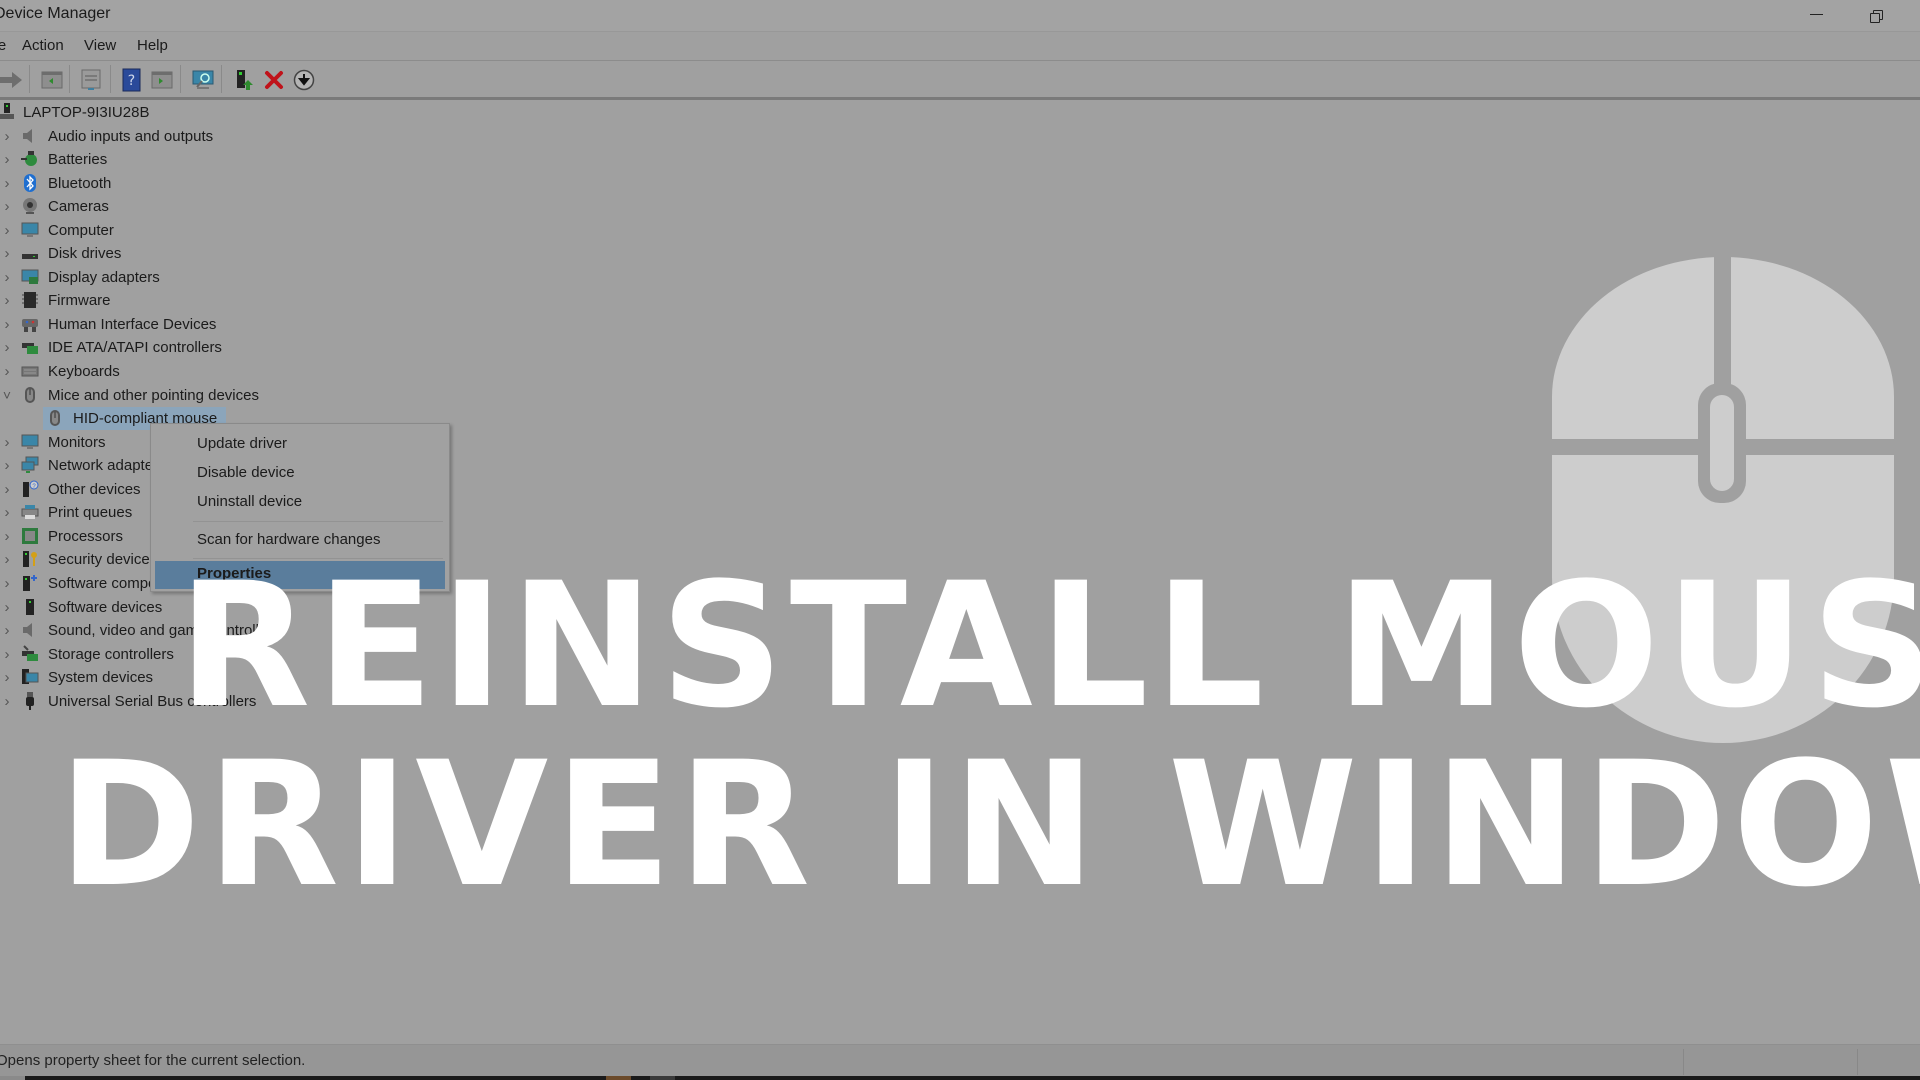 The height and width of the screenshot is (1080, 1920). I want to click on tree-category-label: Storage controllers, so click(111, 654).